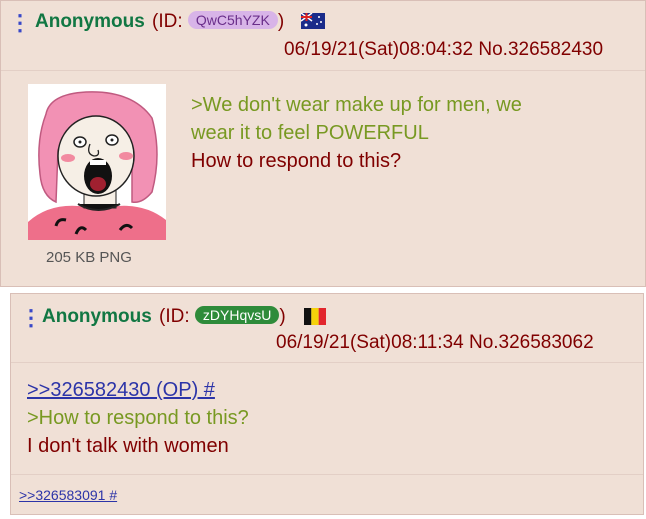 The image size is (646, 519). I want to click on post-datetime: 06/19/21(Sat)08:04:32, so click(379, 49).